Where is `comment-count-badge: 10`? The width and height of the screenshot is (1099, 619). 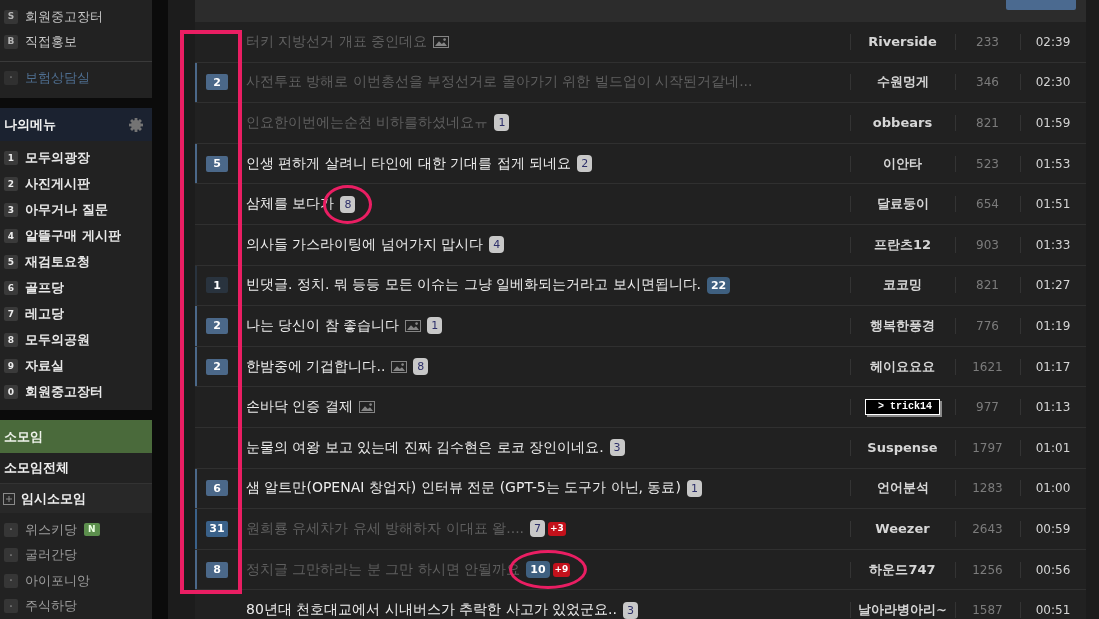
comment-count-badge: 10 is located at coordinates (538, 569).